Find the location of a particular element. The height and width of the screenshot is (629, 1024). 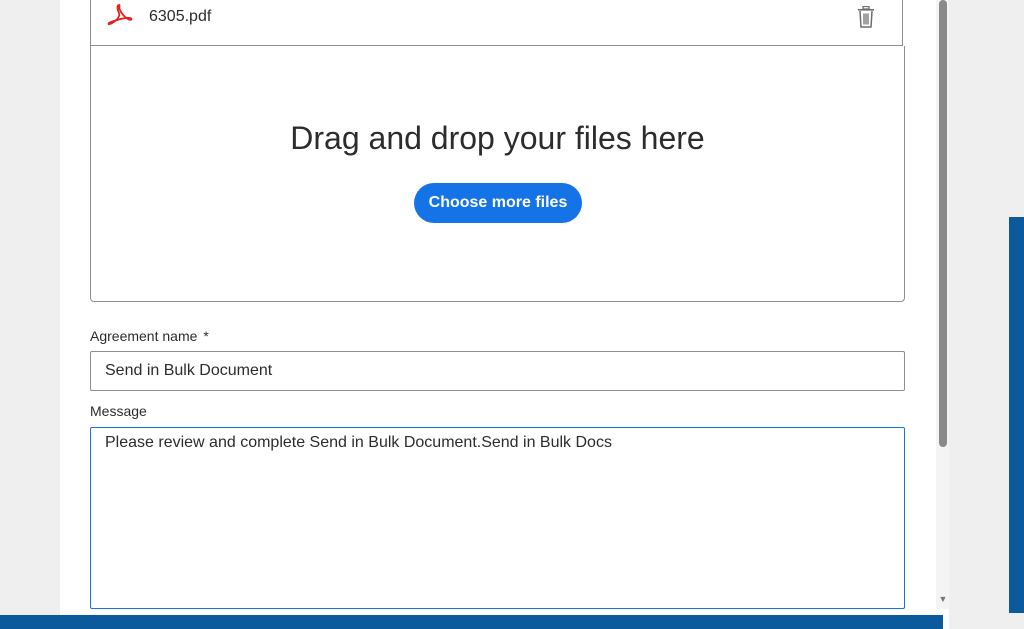

agreement-name-label: Agreement name * is located at coordinates (149, 336).